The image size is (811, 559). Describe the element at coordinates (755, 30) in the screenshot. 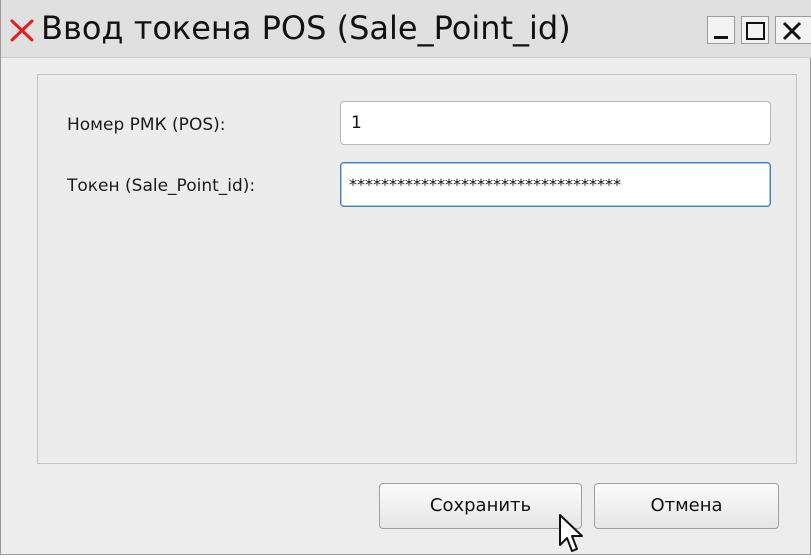

I see `maximize-button` at that location.